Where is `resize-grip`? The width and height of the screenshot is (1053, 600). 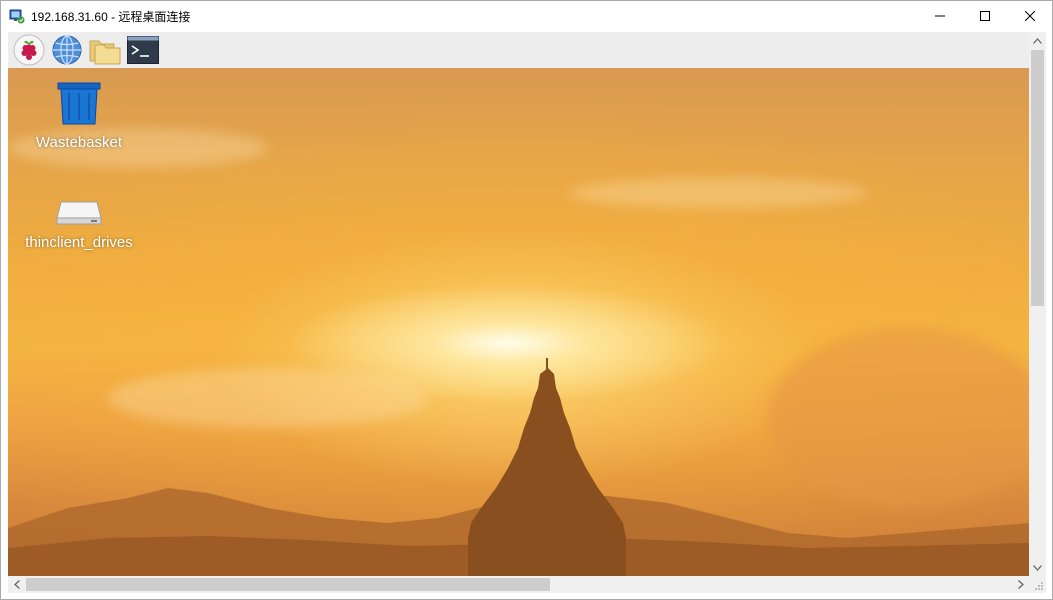
resize-grip is located at coordinates (1037, 584).